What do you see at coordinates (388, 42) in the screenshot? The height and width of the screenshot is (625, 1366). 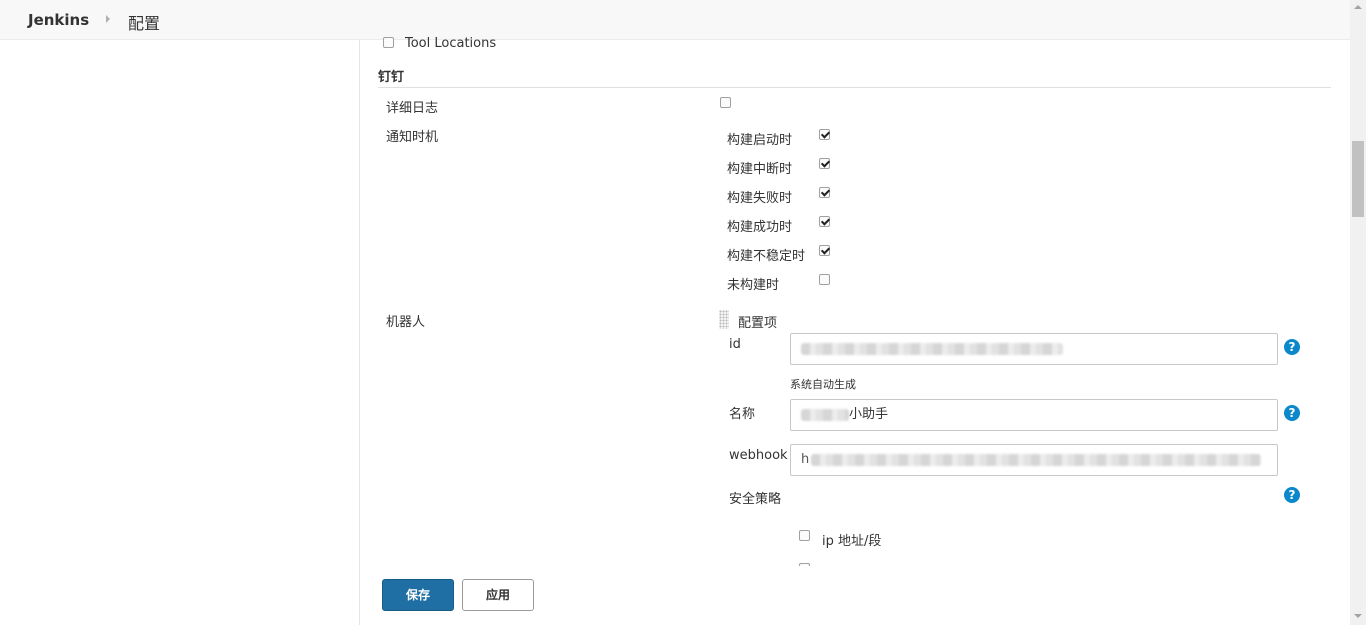 I see `tool-locations-checkbox` at bounding box center [388, 42].